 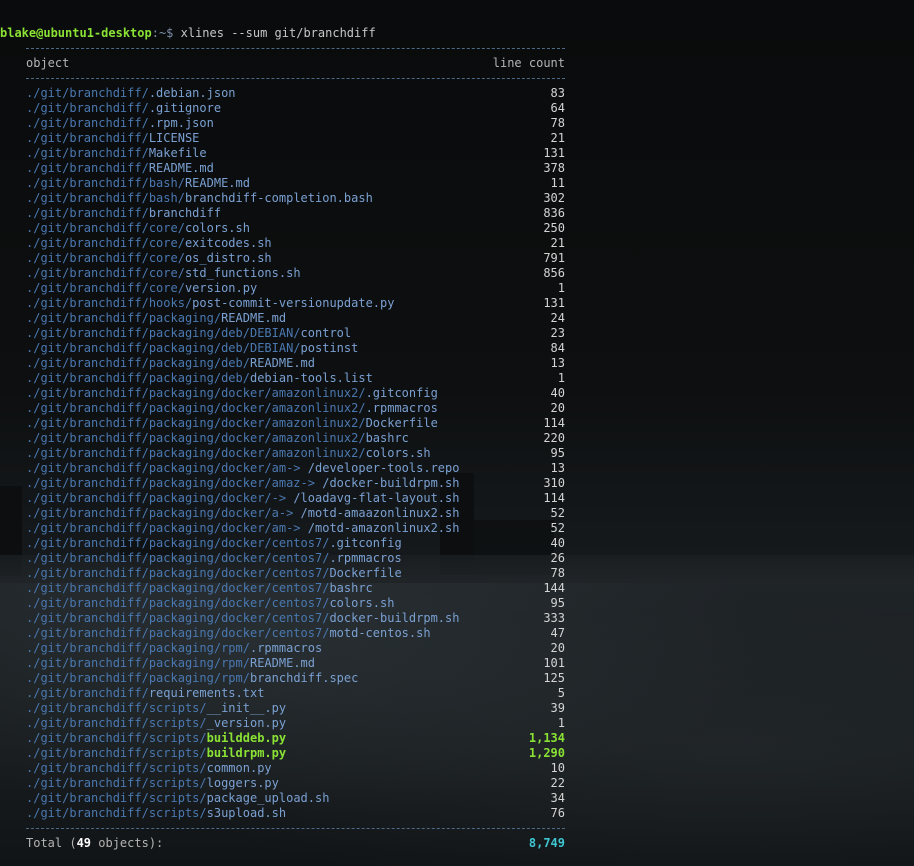 I want to click on row-file: .rpm.json, so click(x=181, y=123).